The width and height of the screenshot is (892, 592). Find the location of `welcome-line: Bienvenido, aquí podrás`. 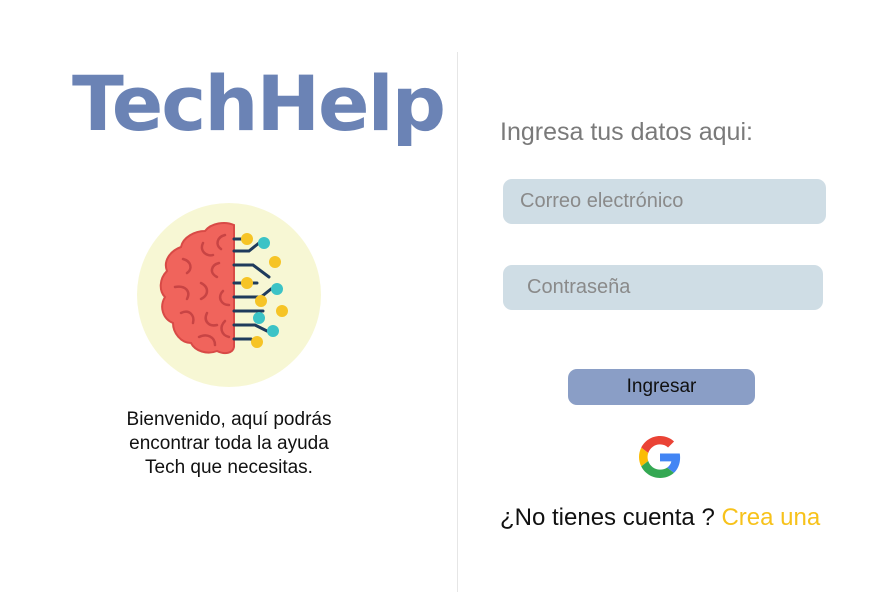

welcome-line: Bienvenido, aquí podrás is located at coordinates (229, 419).